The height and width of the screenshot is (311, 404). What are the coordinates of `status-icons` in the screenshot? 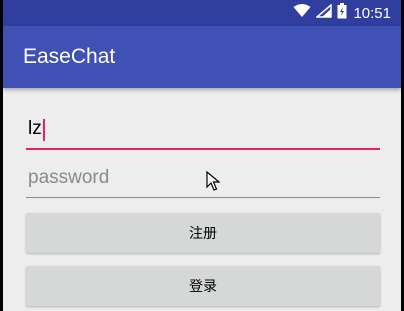 It's located at (320, 13).